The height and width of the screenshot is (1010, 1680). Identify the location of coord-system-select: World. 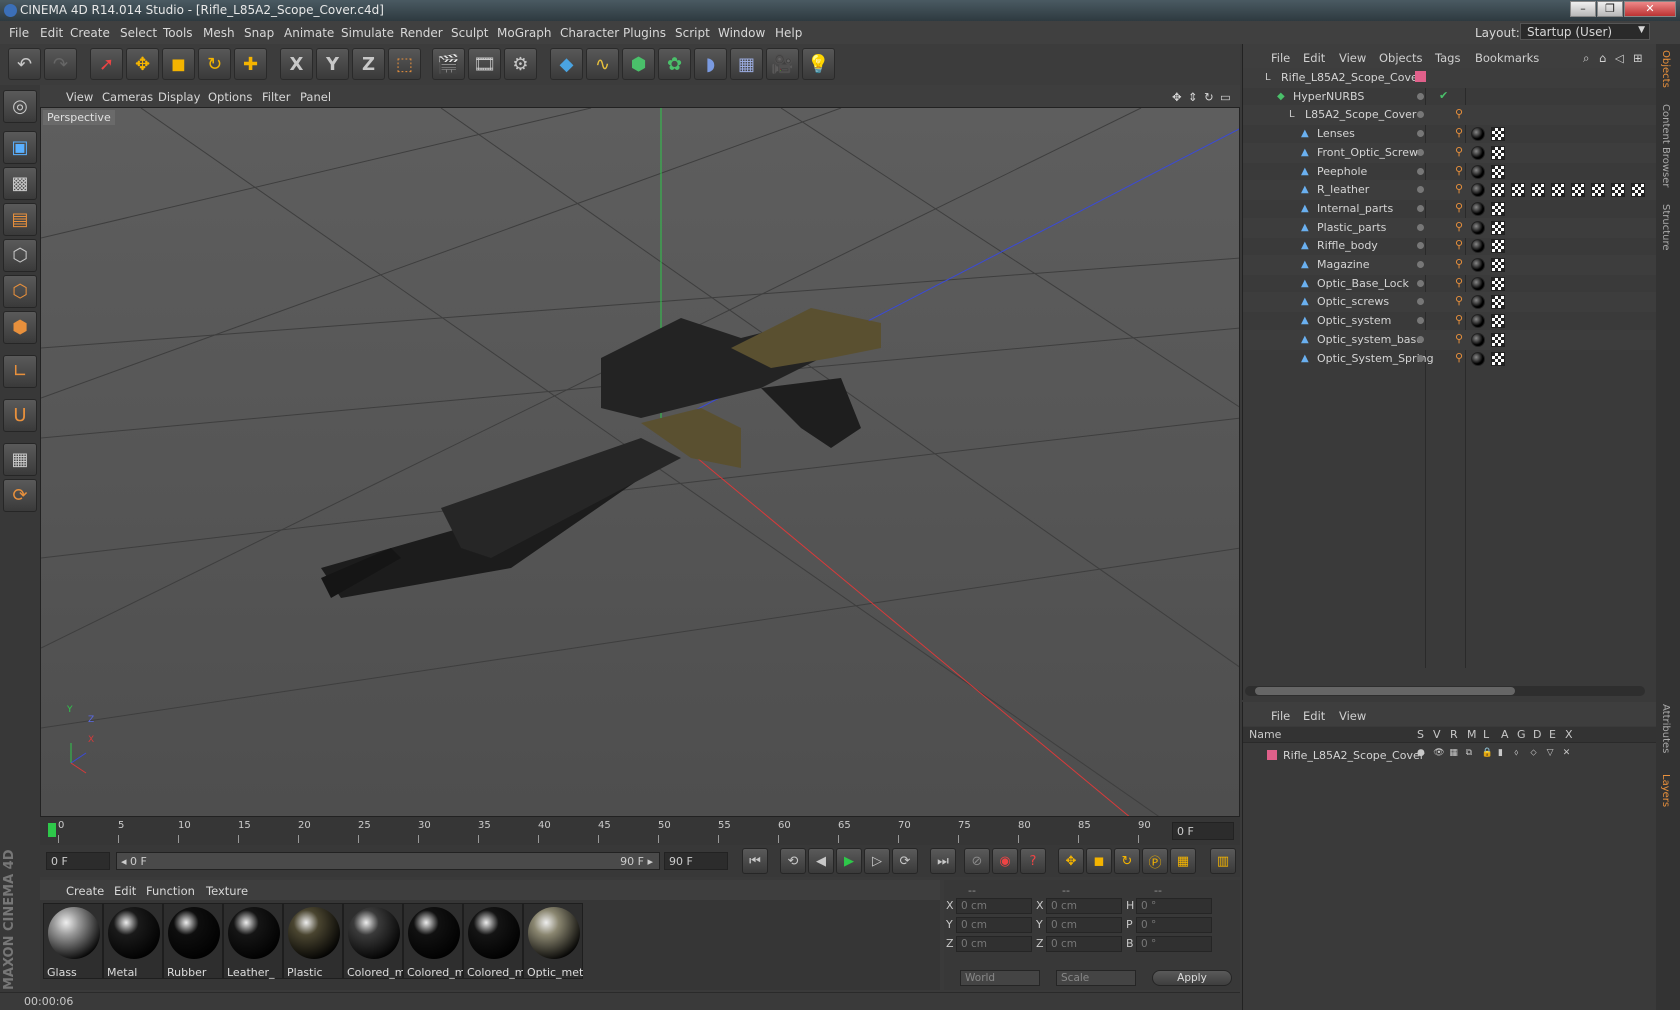
(1000, 978).